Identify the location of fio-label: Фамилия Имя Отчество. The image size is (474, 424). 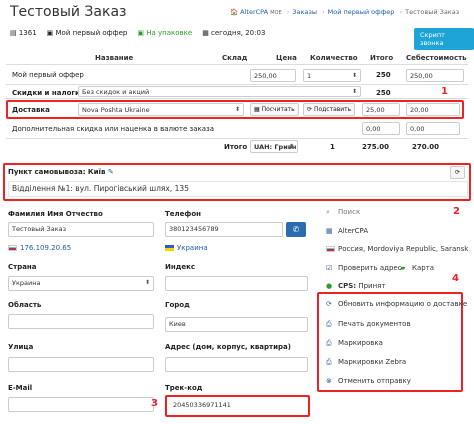
(55, 214).